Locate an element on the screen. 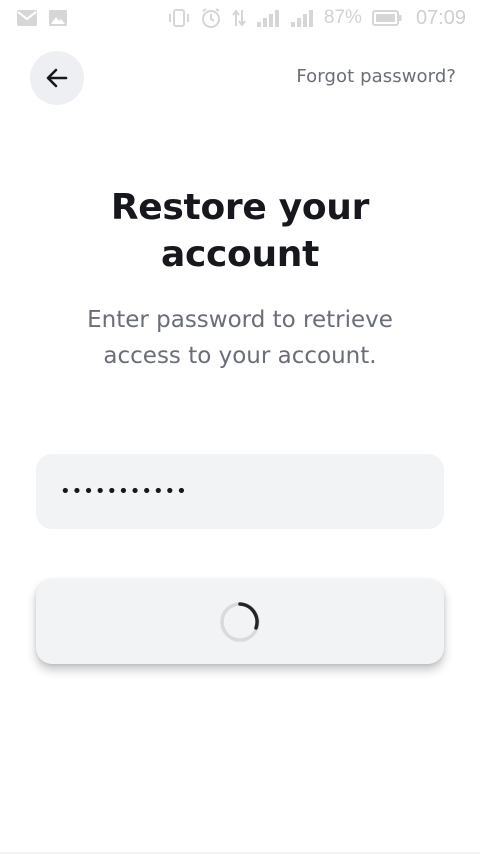 The width and height of the screenshot is (480, 854). page-title: Restore your account is located at coordinates (240, 231).